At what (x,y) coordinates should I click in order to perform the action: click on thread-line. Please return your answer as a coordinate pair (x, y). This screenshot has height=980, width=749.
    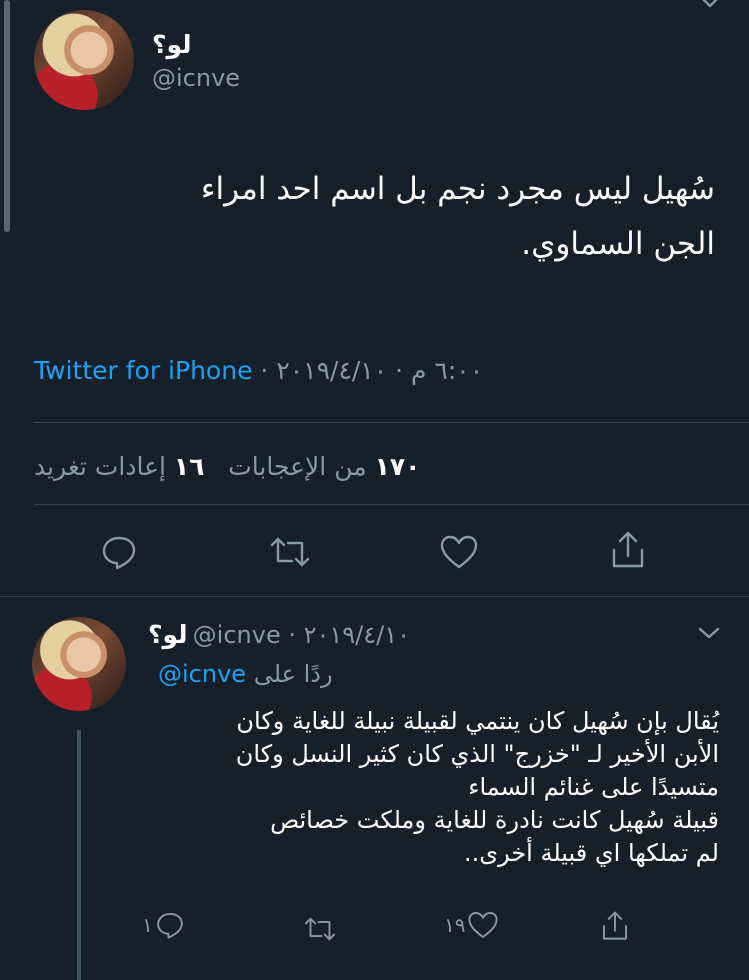
    Looking at the image, I should click on (79, 855).